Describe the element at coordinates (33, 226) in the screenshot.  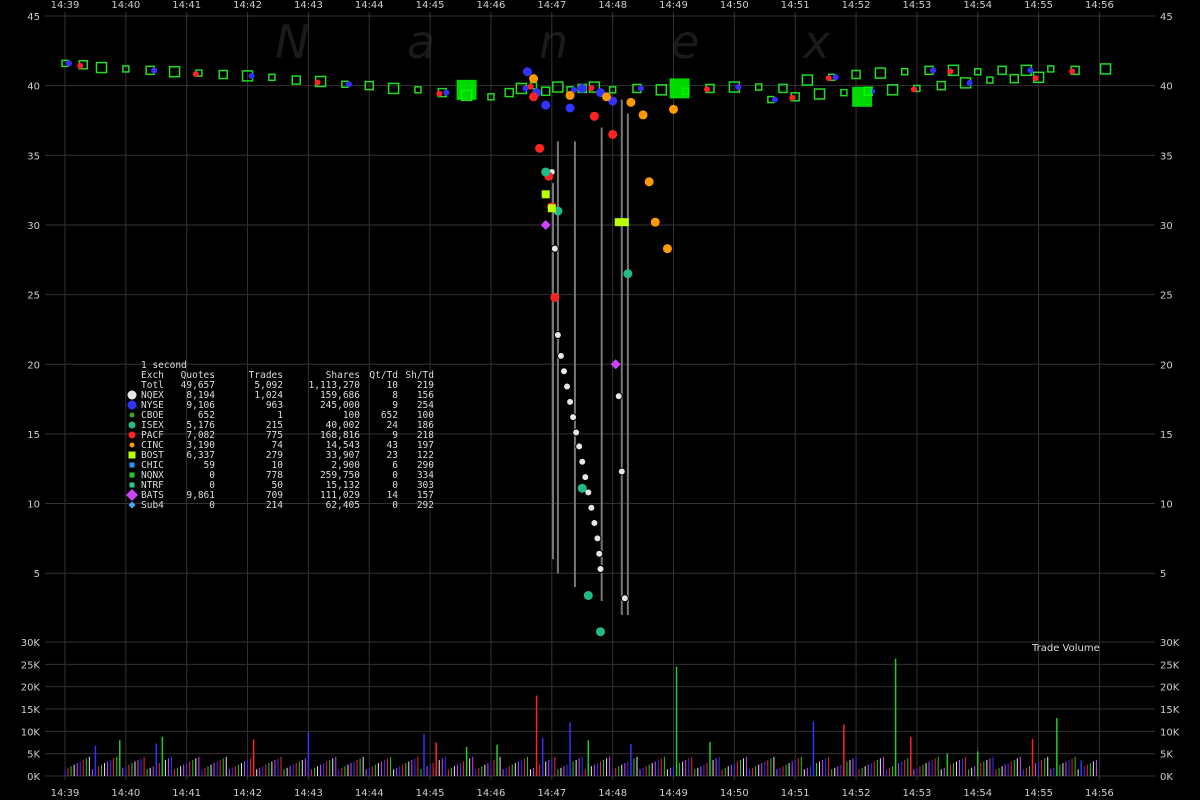
I see `y-tick-label-left: 30` at that location.